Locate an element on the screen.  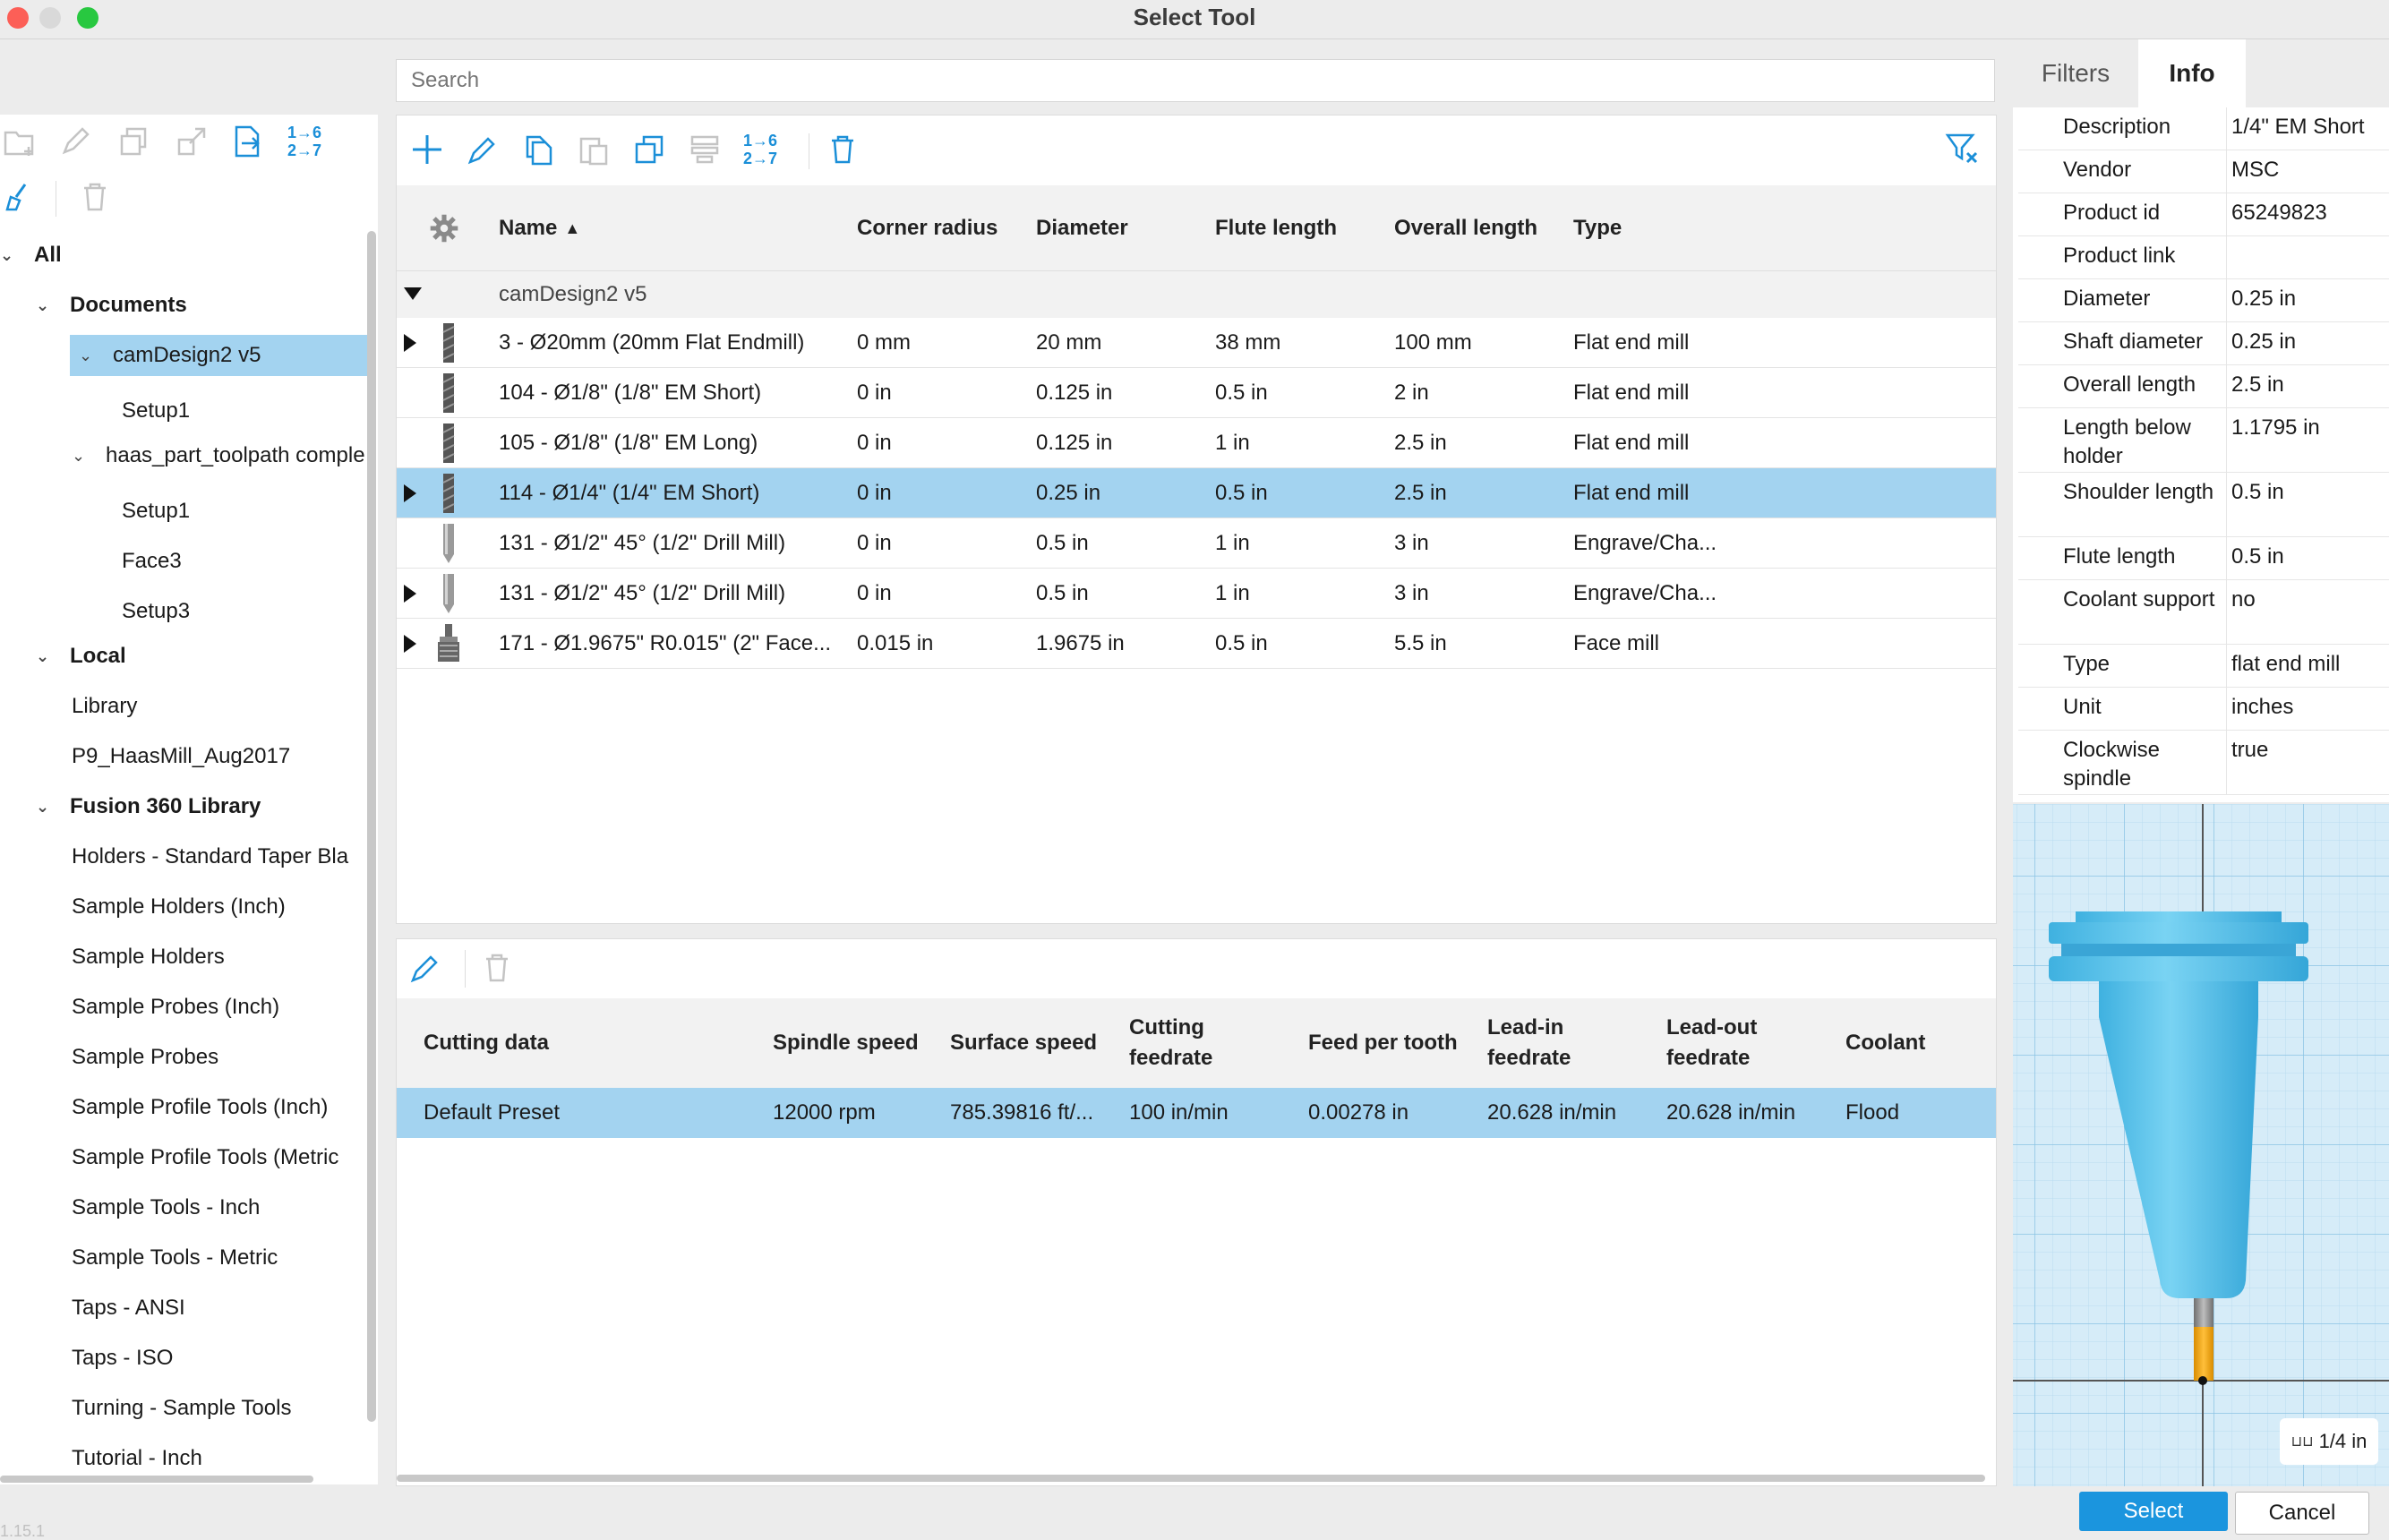
cutting-column-header: Spindle speed is located at coordinates (846, 1043).